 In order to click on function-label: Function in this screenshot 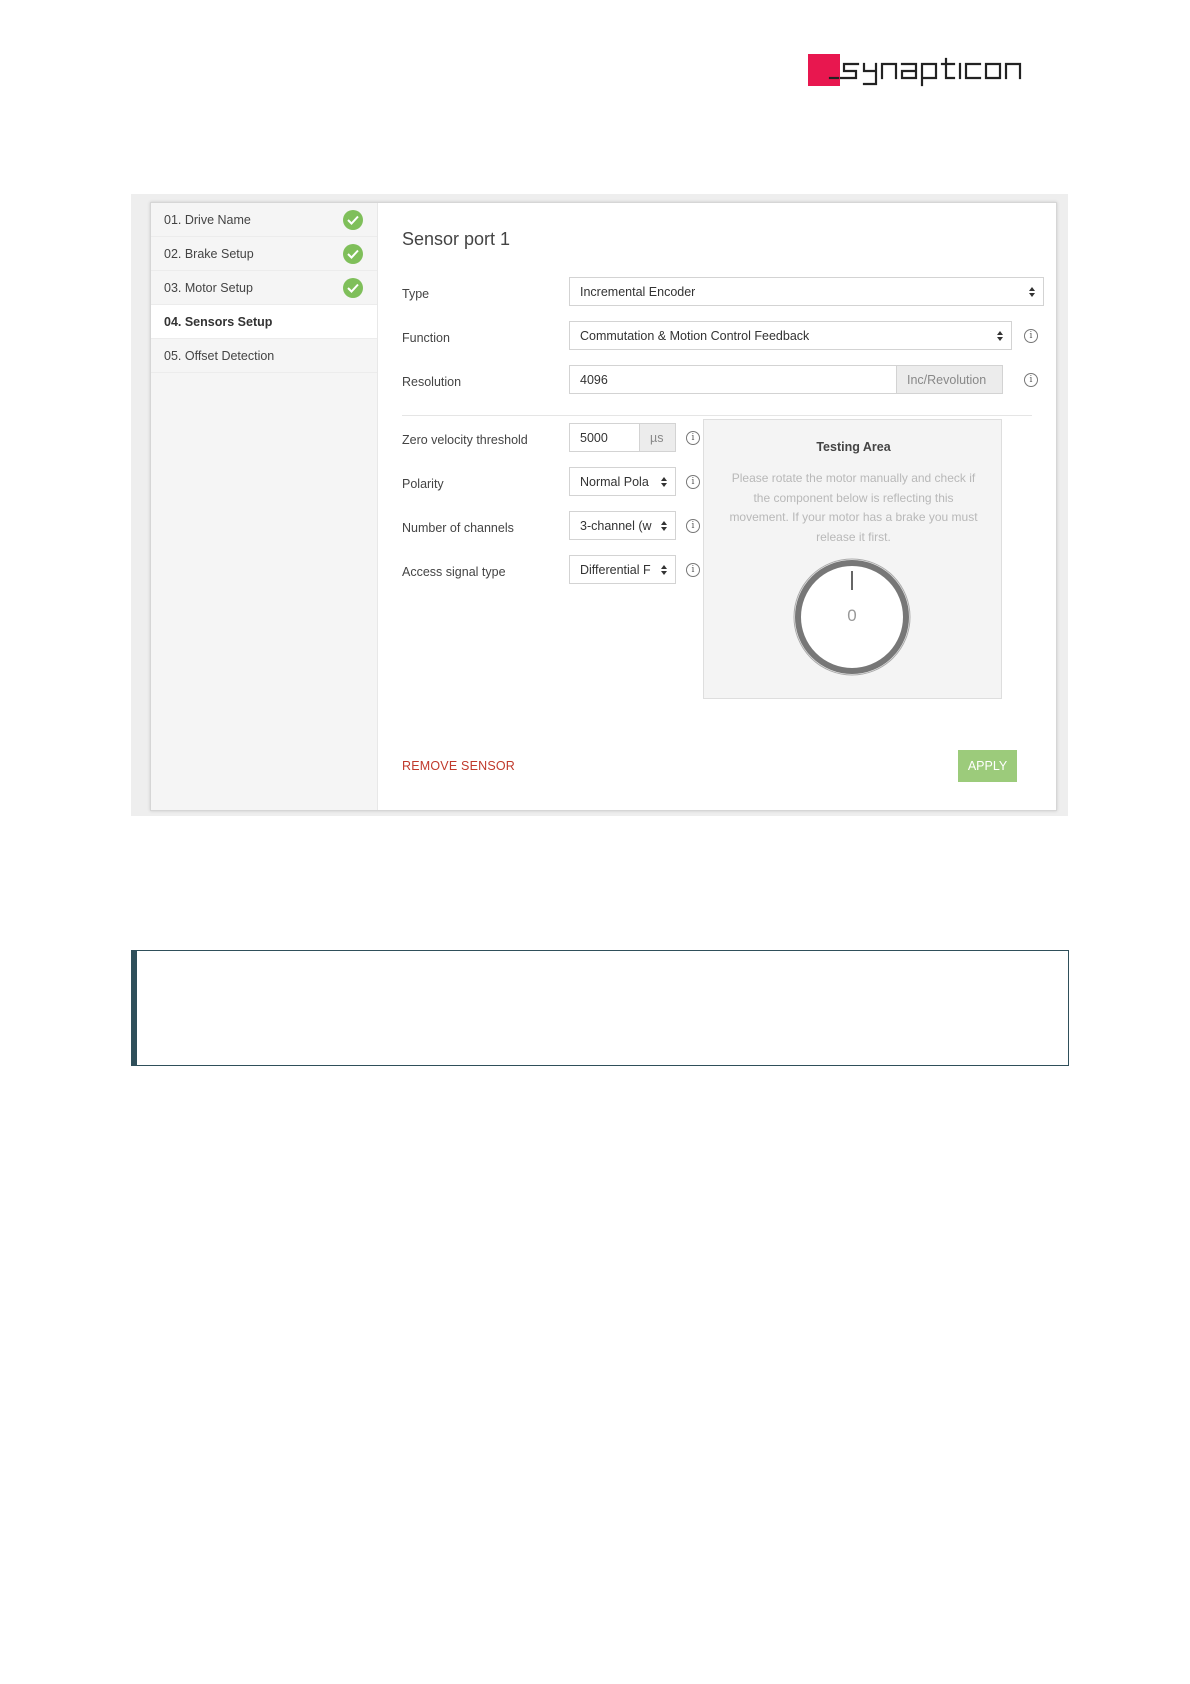, I will do `click(426, 338)`.